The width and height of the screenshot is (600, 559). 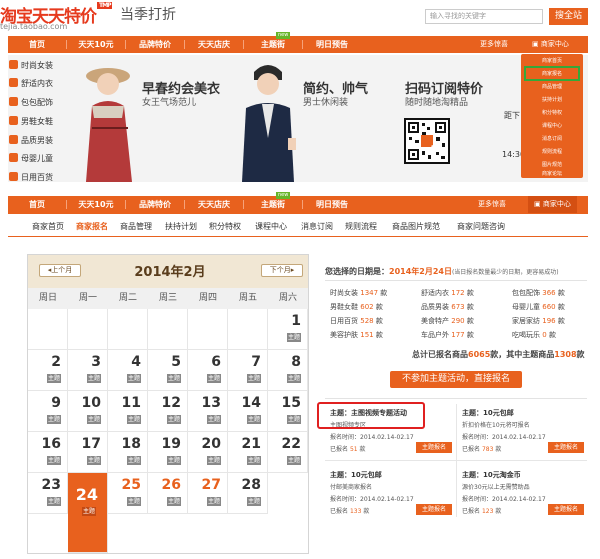 What do you see at coordinates (208, 493) in the screenshot?
I see `calendar-day: 27 主题` at bounding box center [208, 493].